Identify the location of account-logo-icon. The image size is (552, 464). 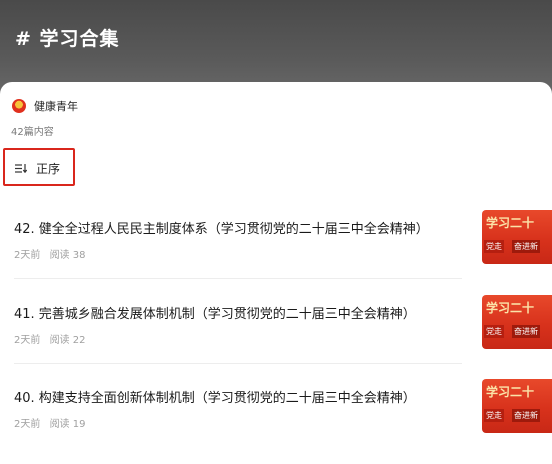
(19, 106).